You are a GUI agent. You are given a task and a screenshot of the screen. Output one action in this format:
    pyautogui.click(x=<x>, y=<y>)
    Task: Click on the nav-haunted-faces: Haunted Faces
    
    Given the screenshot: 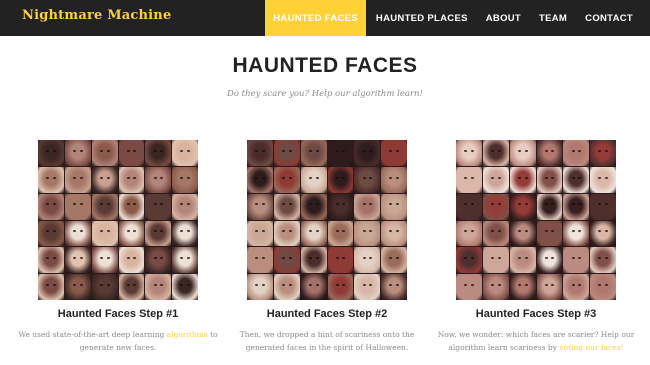 What is the action you would take?
    pyautogui.click(x=315, y=18)
    